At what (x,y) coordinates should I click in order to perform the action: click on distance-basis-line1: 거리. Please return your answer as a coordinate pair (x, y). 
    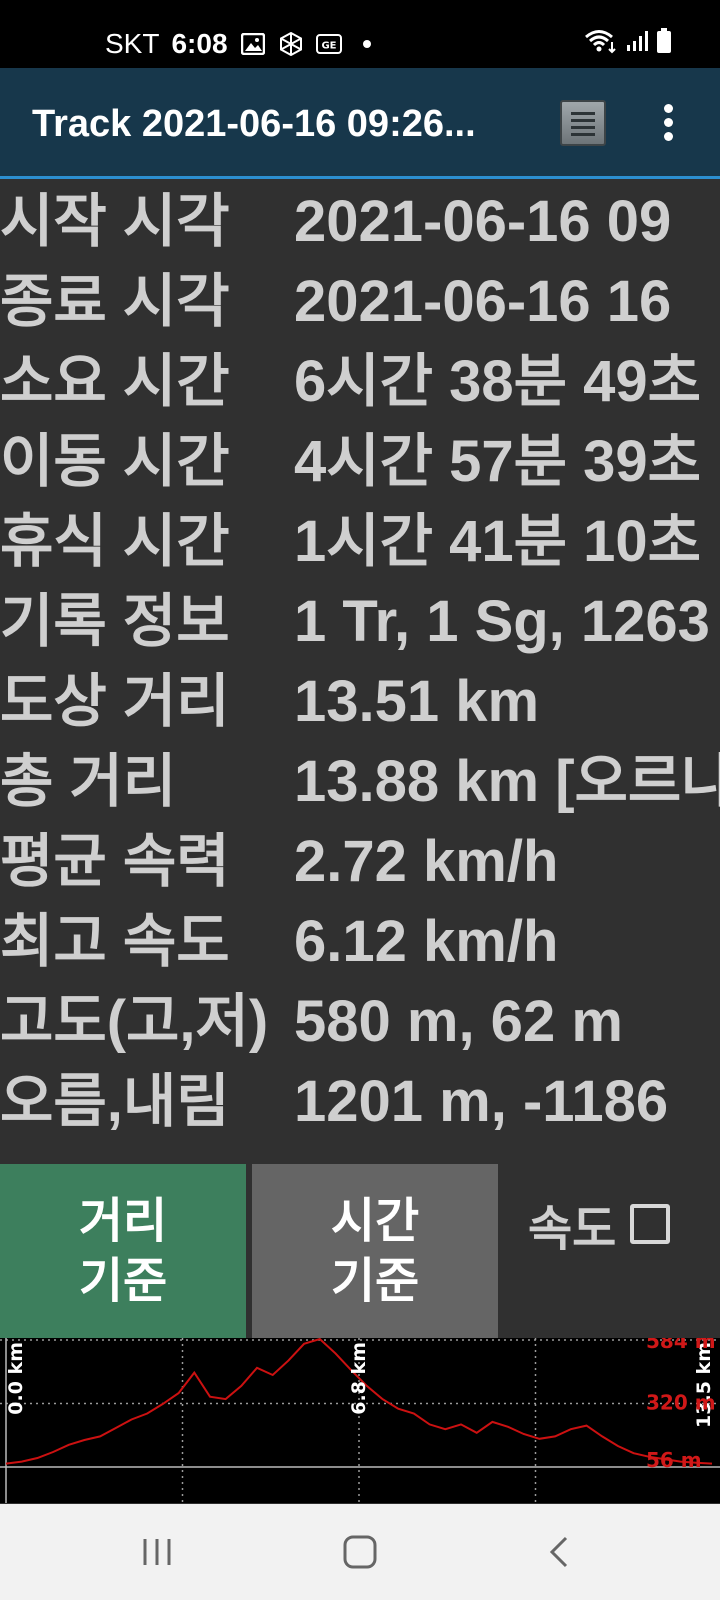
    Looking at the image, I should click on (123, 1221).